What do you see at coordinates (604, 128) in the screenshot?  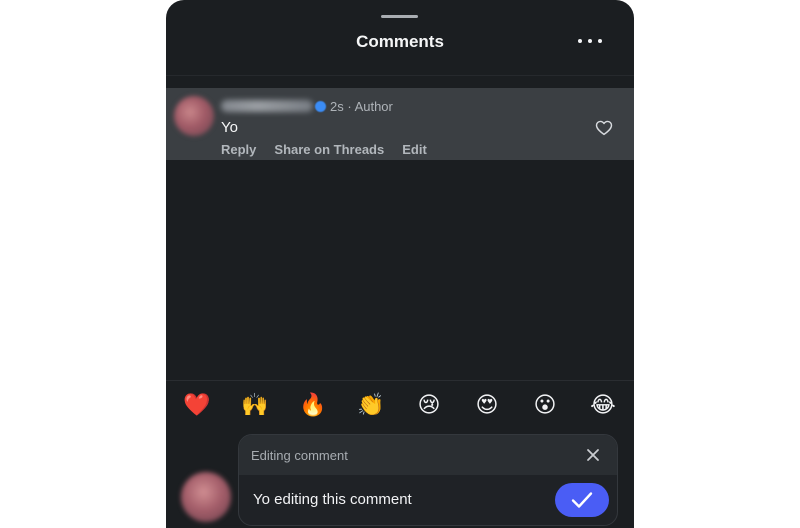 I see `heart-icon` at bounding box center [604, 128].